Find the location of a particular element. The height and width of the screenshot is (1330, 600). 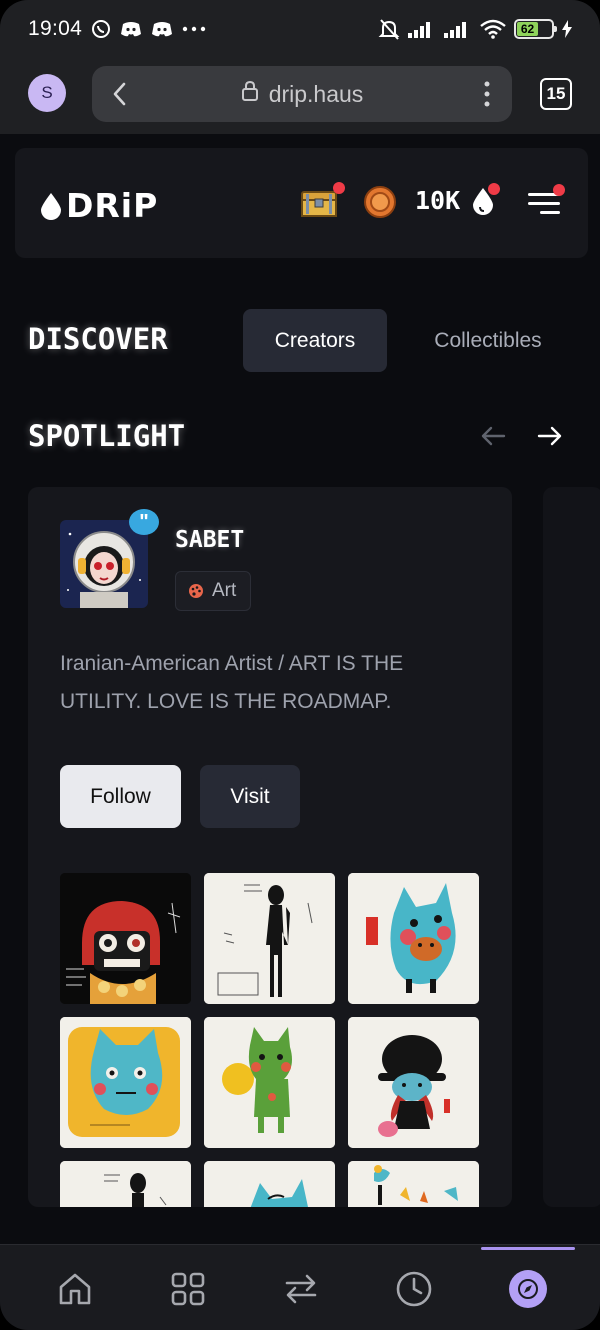

drip-logo: DRiP is located at coordinates (99, 205).